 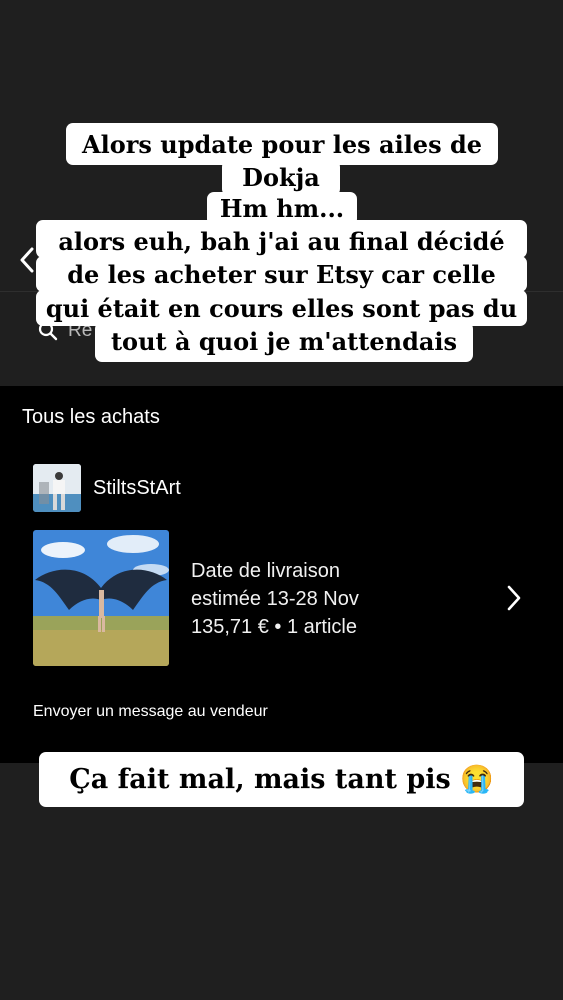 I want to click on shop-name: StiltsStArt, so click(x=137, y=488).